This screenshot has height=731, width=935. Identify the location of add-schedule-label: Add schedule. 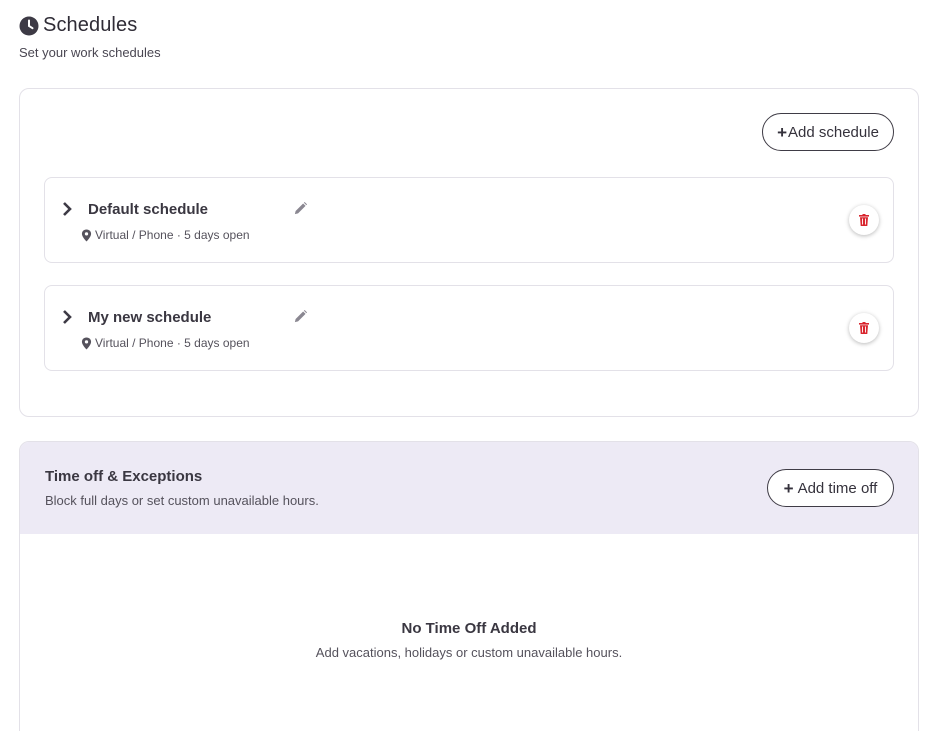
(833, 132).